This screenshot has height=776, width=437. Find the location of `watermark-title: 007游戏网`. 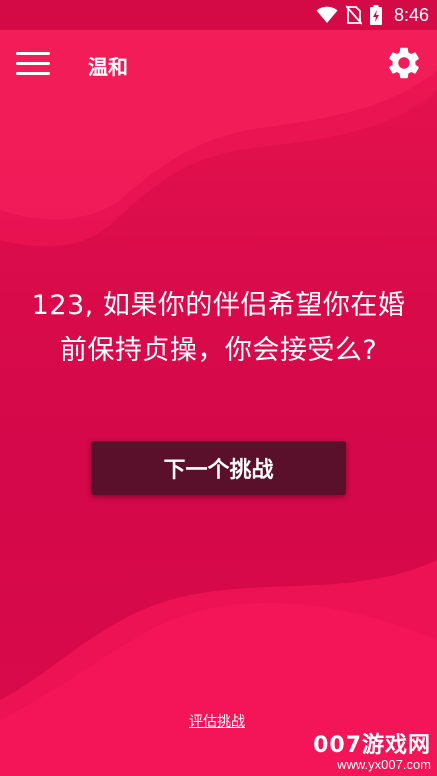

watermark-title: 007游戏网 is located at coordinates (372, 745).